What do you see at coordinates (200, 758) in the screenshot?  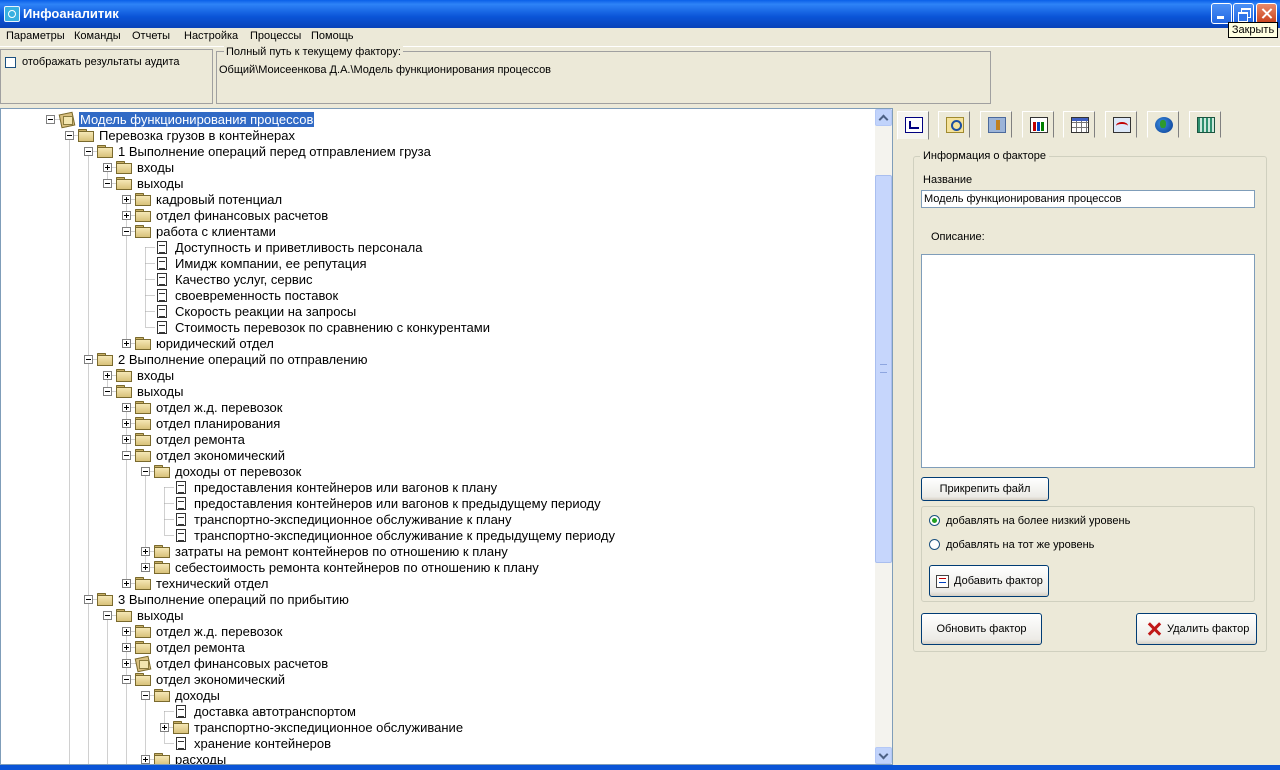 I see `tree-node-label: расходы` at bounding box center [200, 758].